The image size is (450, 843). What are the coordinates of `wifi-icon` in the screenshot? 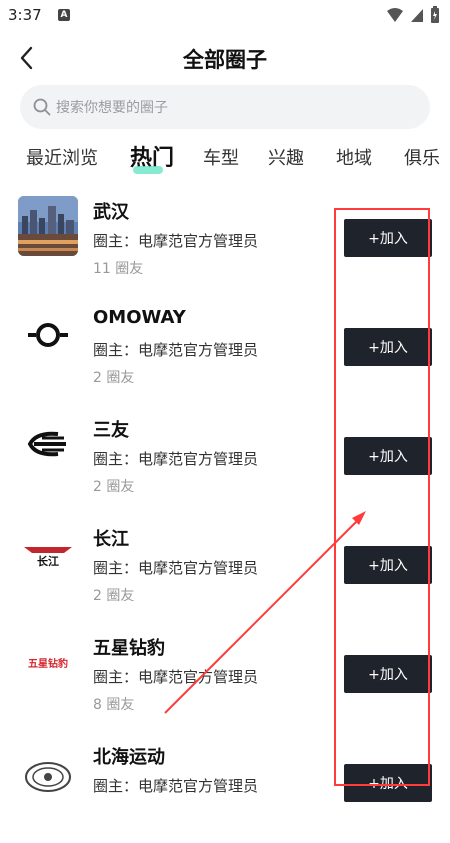 It's located at (395, 15).